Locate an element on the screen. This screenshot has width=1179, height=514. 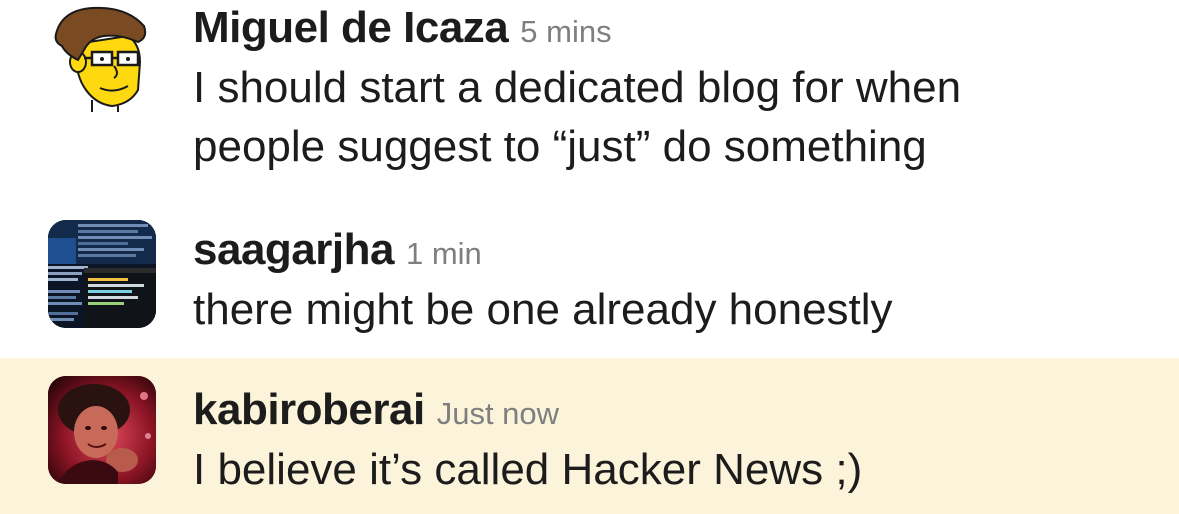
message-header: Miguel de Icaza 5 mins is located at coordinates (676, 28).